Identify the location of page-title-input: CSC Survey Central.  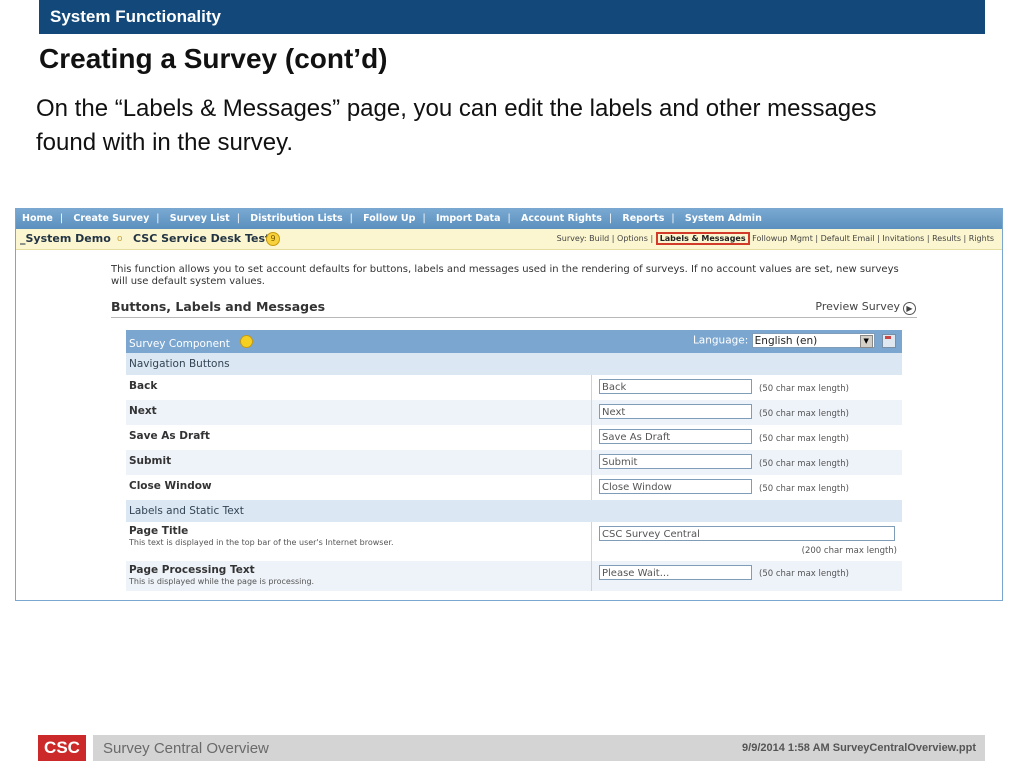
(747, 533).